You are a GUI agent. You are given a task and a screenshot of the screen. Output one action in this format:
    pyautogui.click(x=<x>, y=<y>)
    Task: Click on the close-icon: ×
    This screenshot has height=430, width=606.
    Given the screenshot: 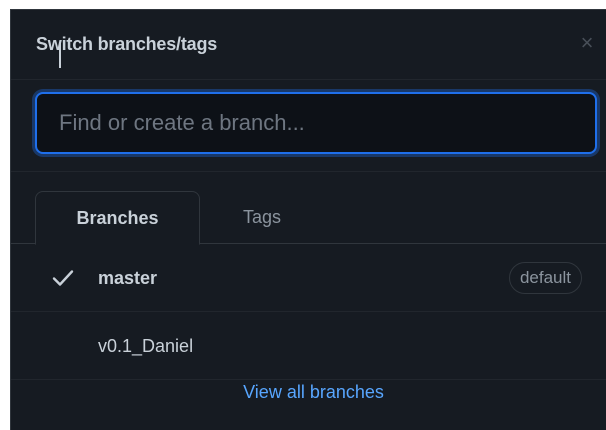 What is the action you would take?
    pyautogui.click(x=587, y=43)
    